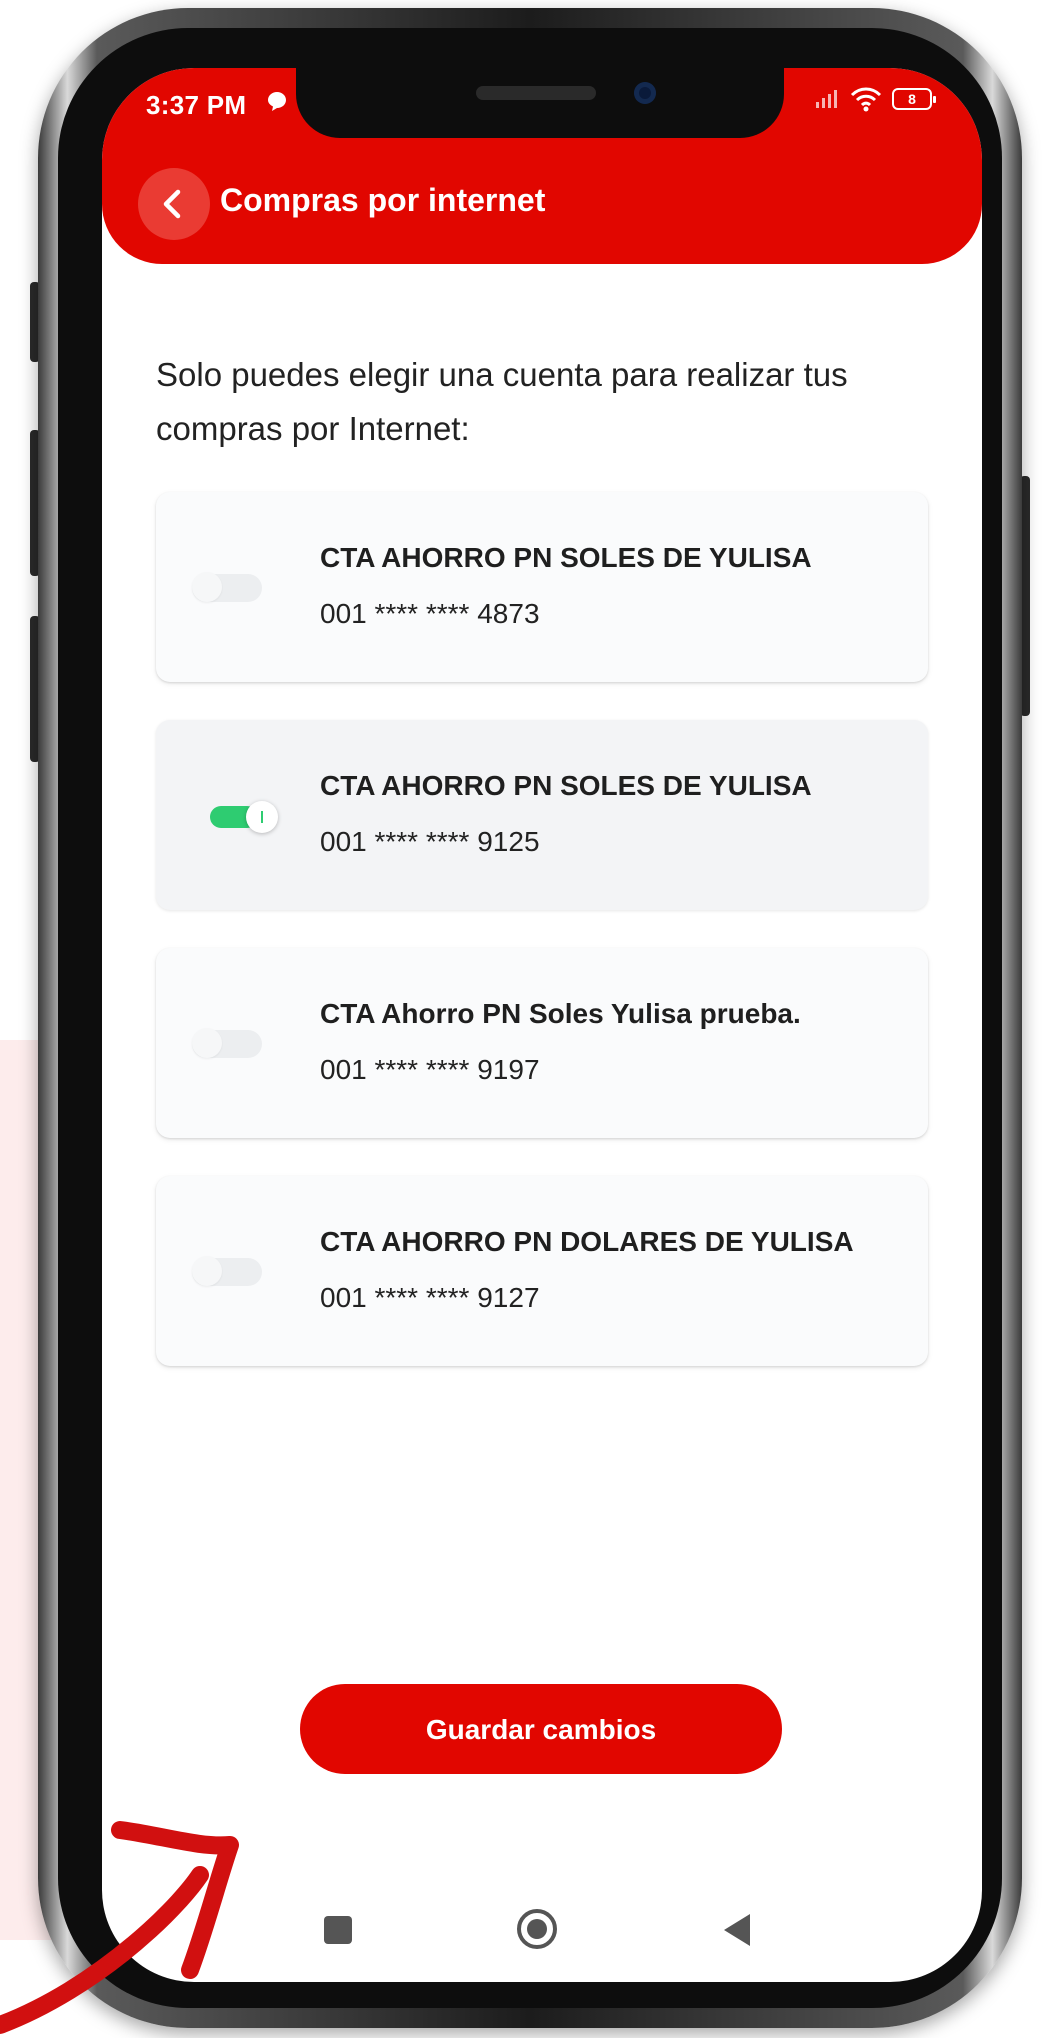 The height and width of the screenshot is (2038, 1046). Describe the element at coordinates (934, 99) in the screenshot. I see `battery-tip` at that location.